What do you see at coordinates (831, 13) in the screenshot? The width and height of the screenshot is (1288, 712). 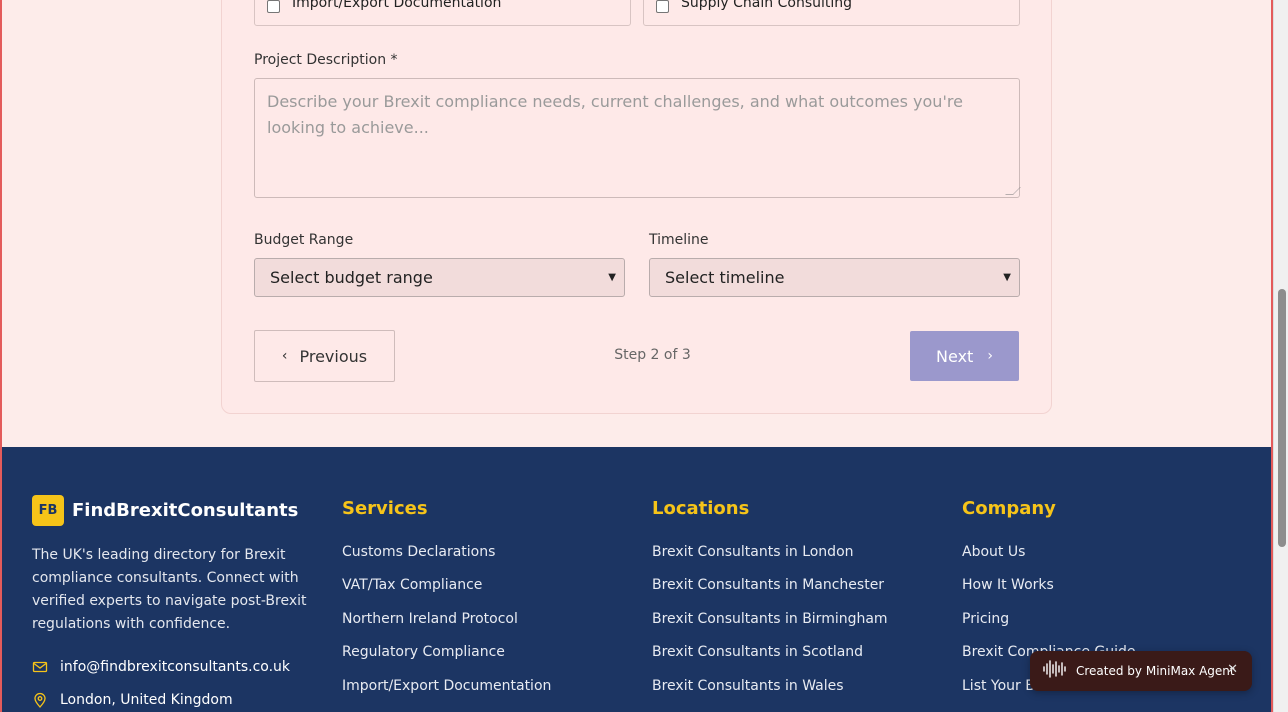 I see `service-option-supply-chain: Supply Chain Consulting` at bounding box center [831, 13].